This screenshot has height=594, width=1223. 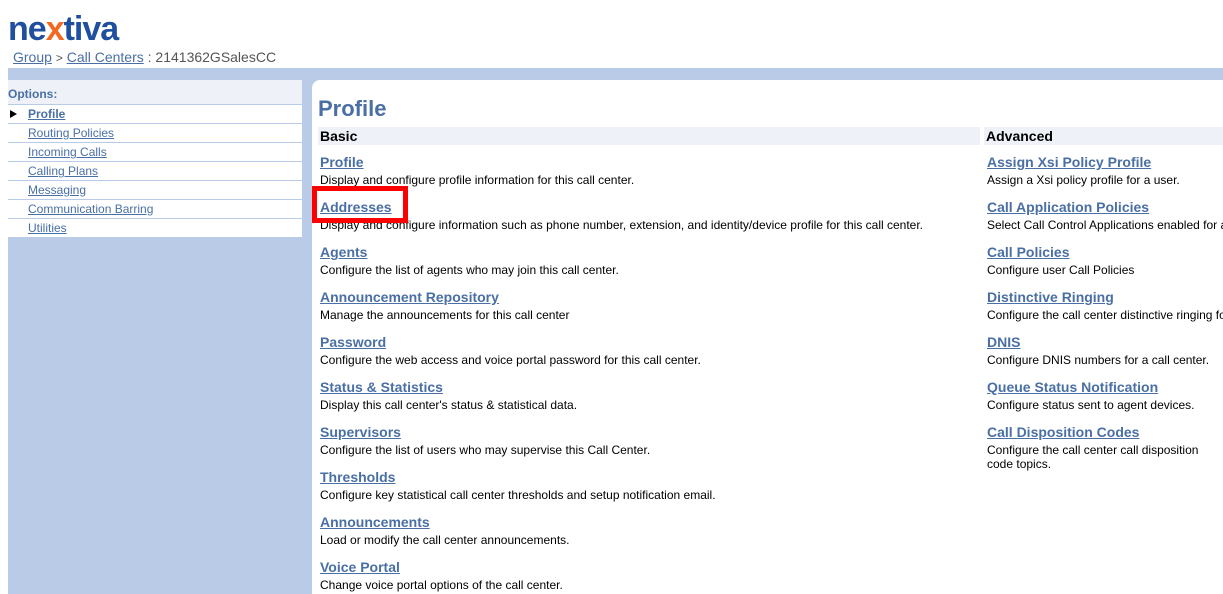 I want to click on sidebar-item-label: Routing Policies, so click(x=71, y=133).